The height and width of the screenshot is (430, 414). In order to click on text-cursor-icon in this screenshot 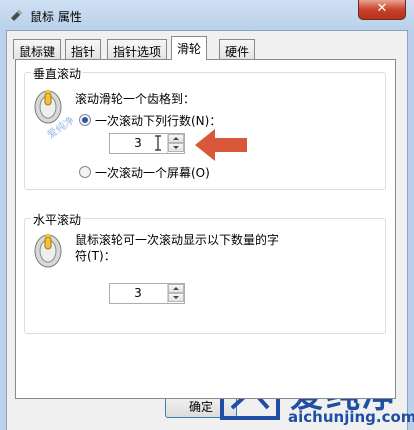, I will do `click(158, 143)`.